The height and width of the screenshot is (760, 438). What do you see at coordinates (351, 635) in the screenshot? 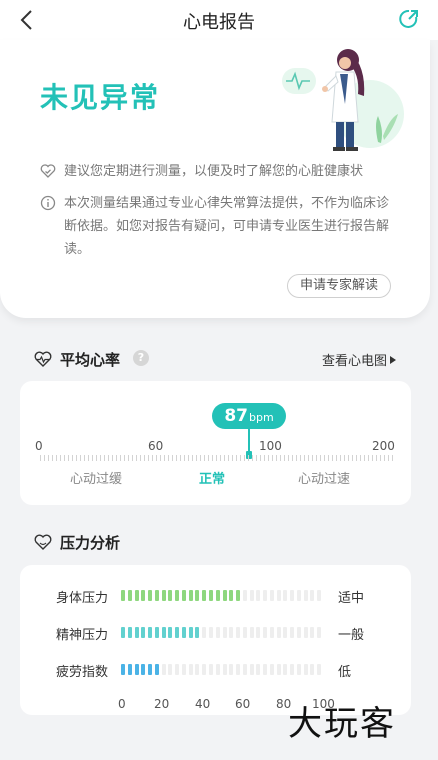
I see `stress-row-level: 一般` at bounding box center [351, 635].